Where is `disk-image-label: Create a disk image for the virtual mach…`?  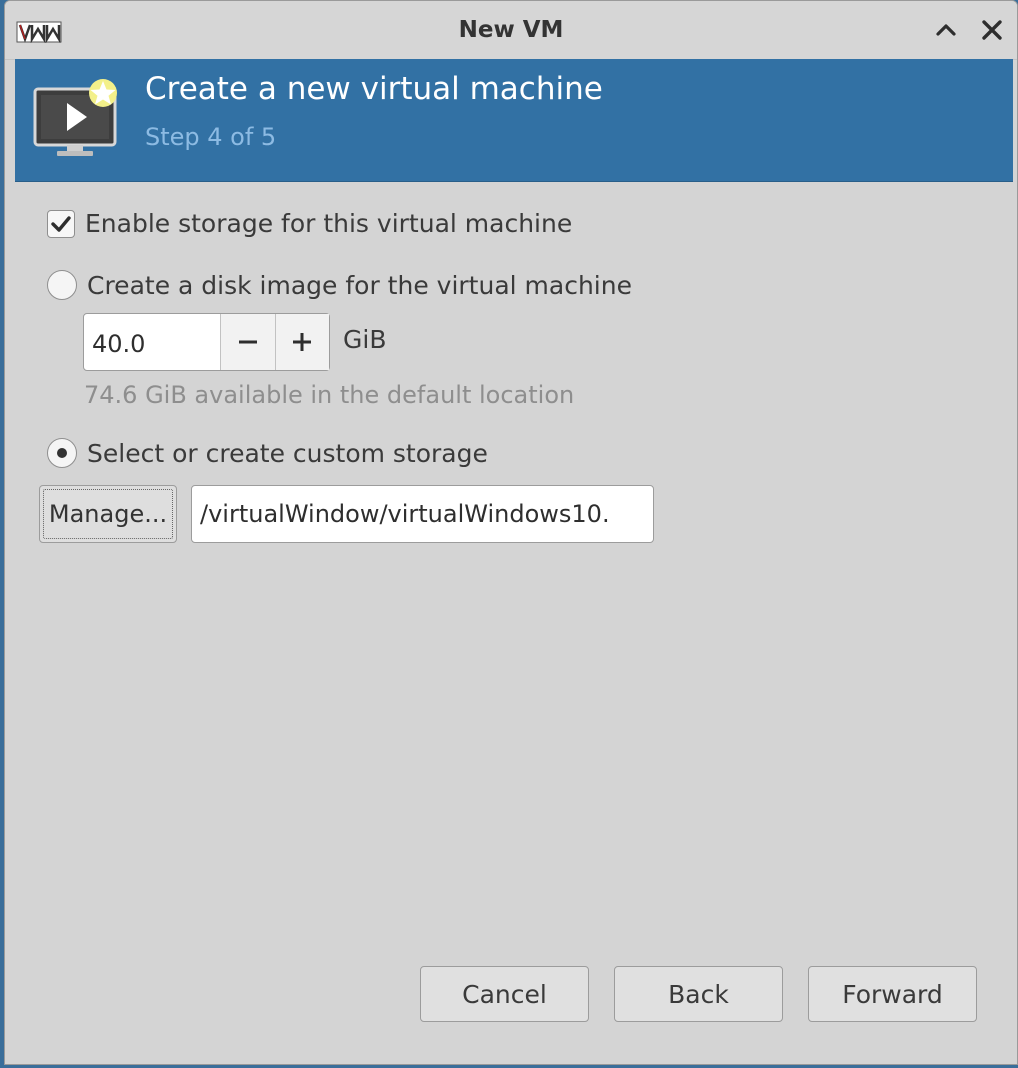 disk-image-label: Create a disk image for the virtual mach… is located at coordinates (359, 285).